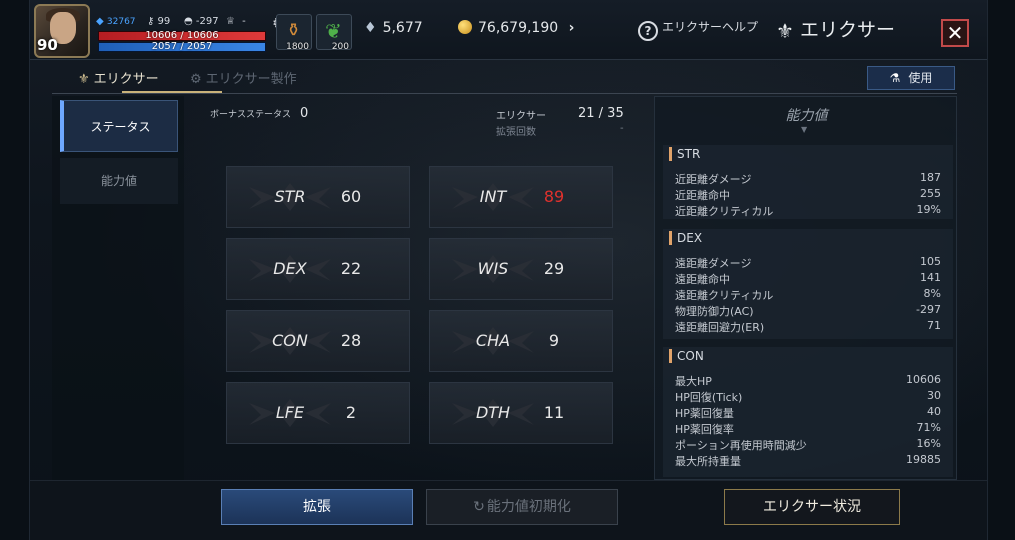  Describe the element at coordinates (808, 311) in the screenshot. I see `ability-row: 物理防御力(AC) -297` at that location.